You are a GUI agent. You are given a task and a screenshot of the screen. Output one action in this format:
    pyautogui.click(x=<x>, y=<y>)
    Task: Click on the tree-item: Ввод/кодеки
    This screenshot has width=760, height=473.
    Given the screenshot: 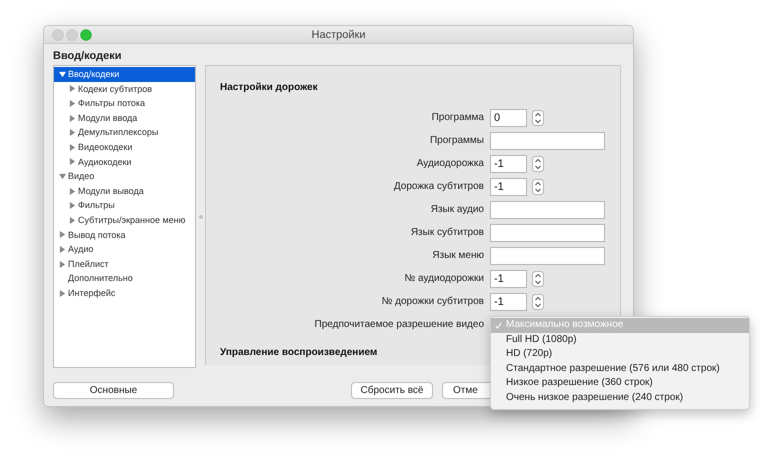 What is the action you would take?
    pyautogui.click(x=124, y=74)
    